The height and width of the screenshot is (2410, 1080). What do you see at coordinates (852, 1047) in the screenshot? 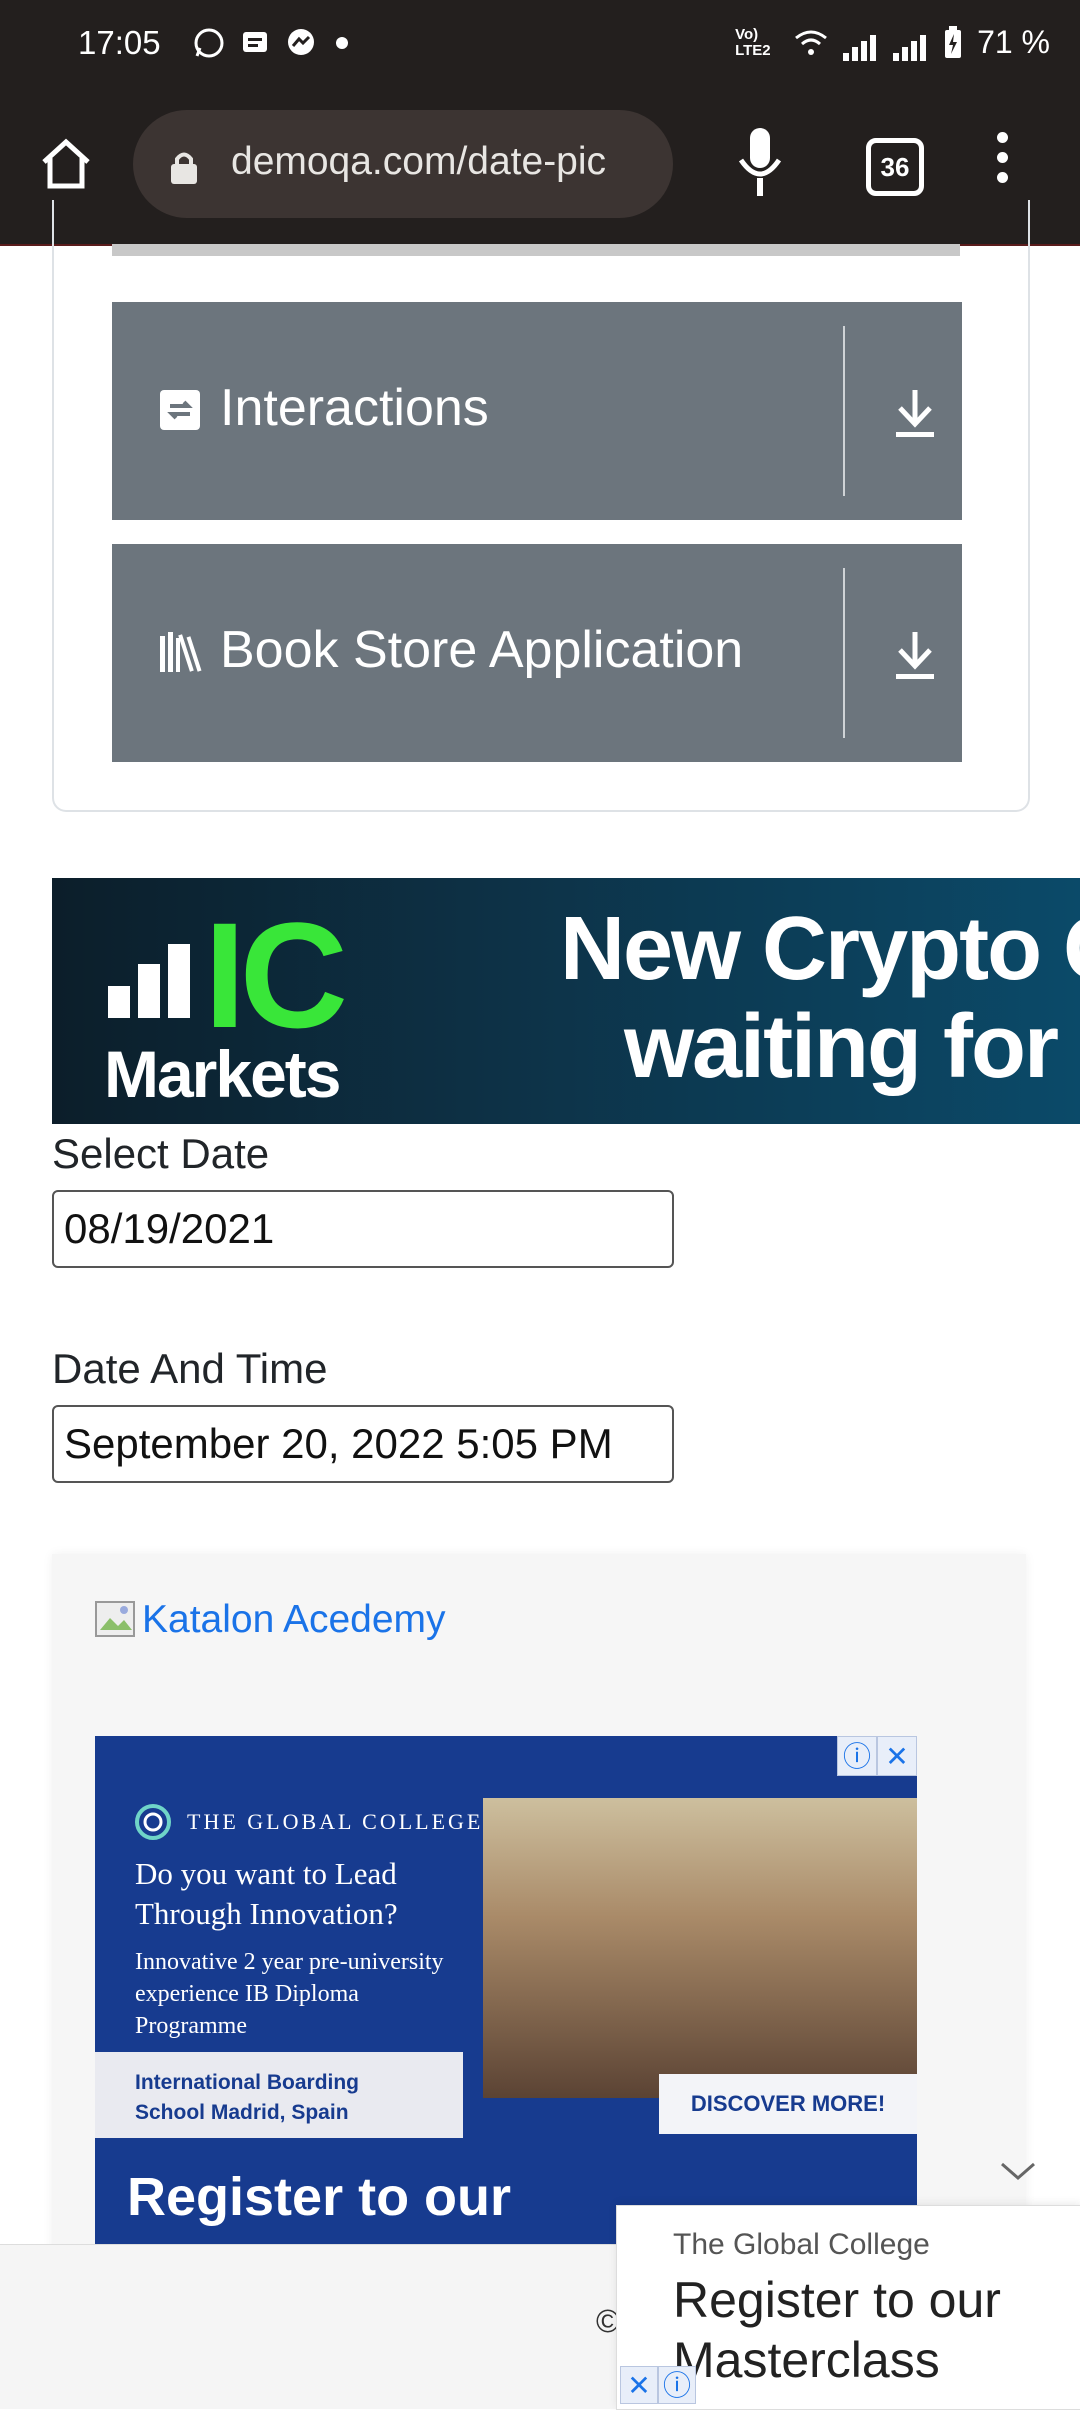
I see `ad-headline-2: waiting for y` at bounding box center [852, 1047].